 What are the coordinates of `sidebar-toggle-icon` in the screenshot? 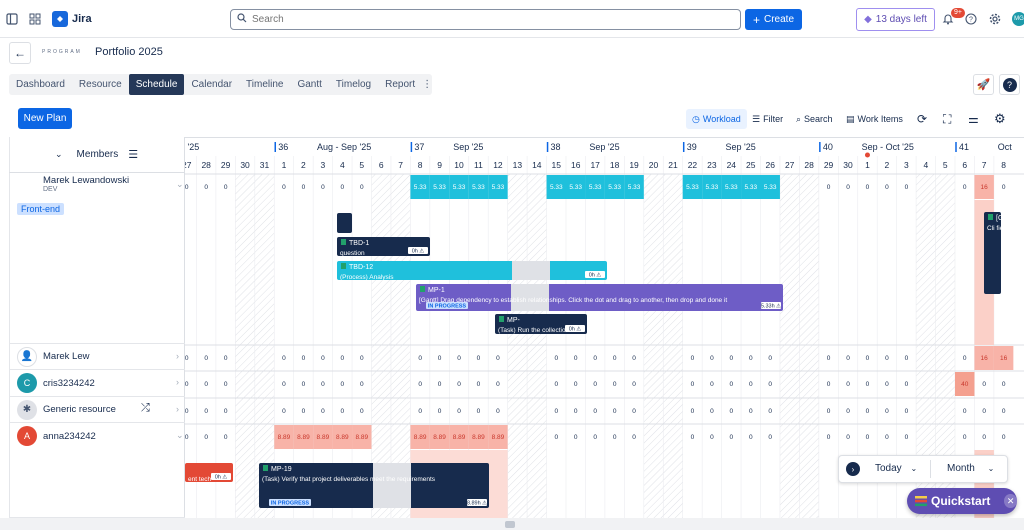 It's located at (12, 19).